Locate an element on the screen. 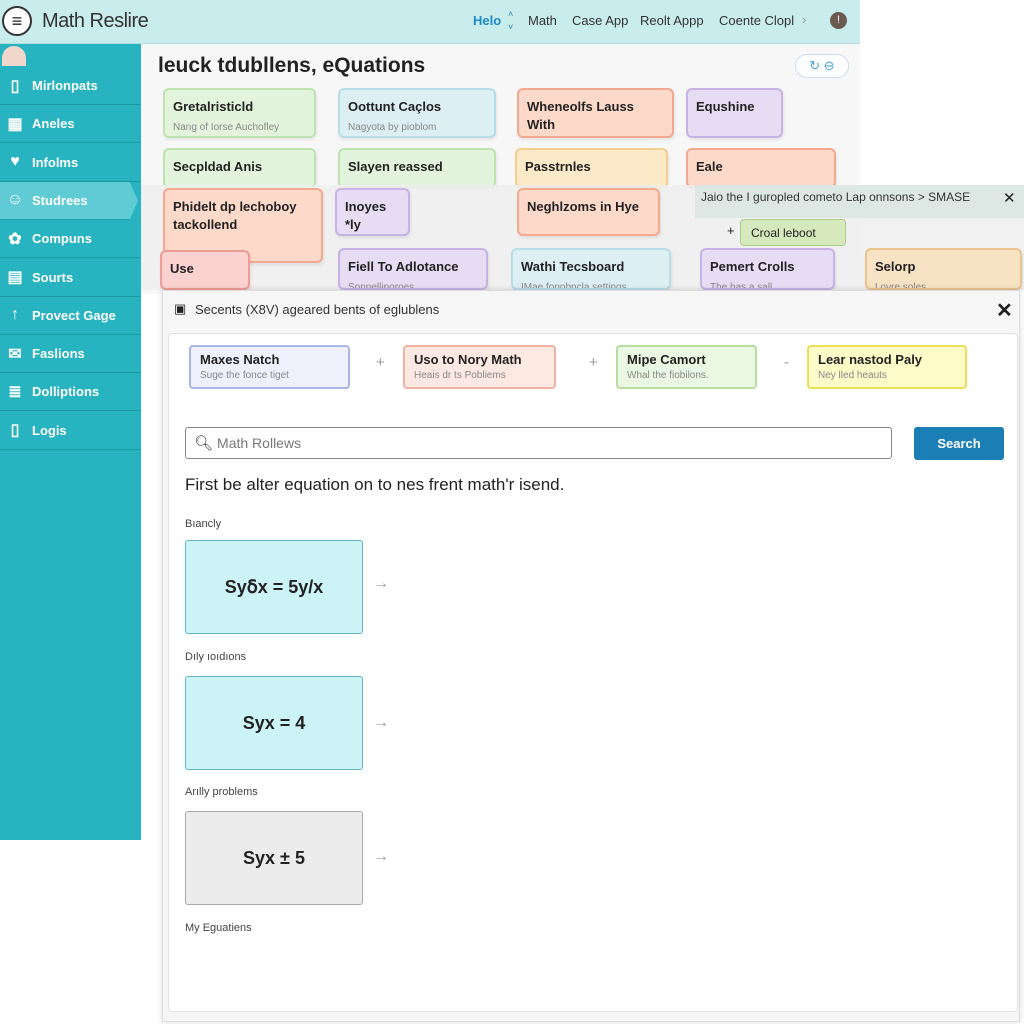 The width and height of the screenshot is (1024, 1024). topic-card: Use is located at coordinates (205, 270).